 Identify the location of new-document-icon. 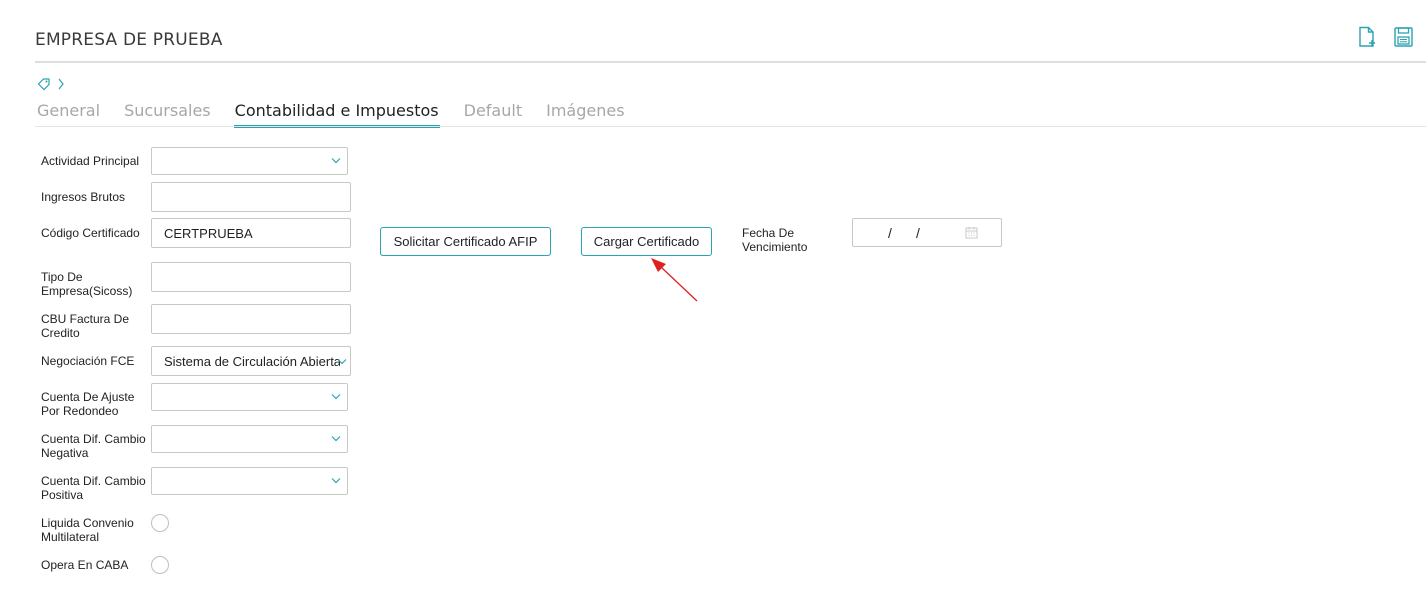
(1368, 37).